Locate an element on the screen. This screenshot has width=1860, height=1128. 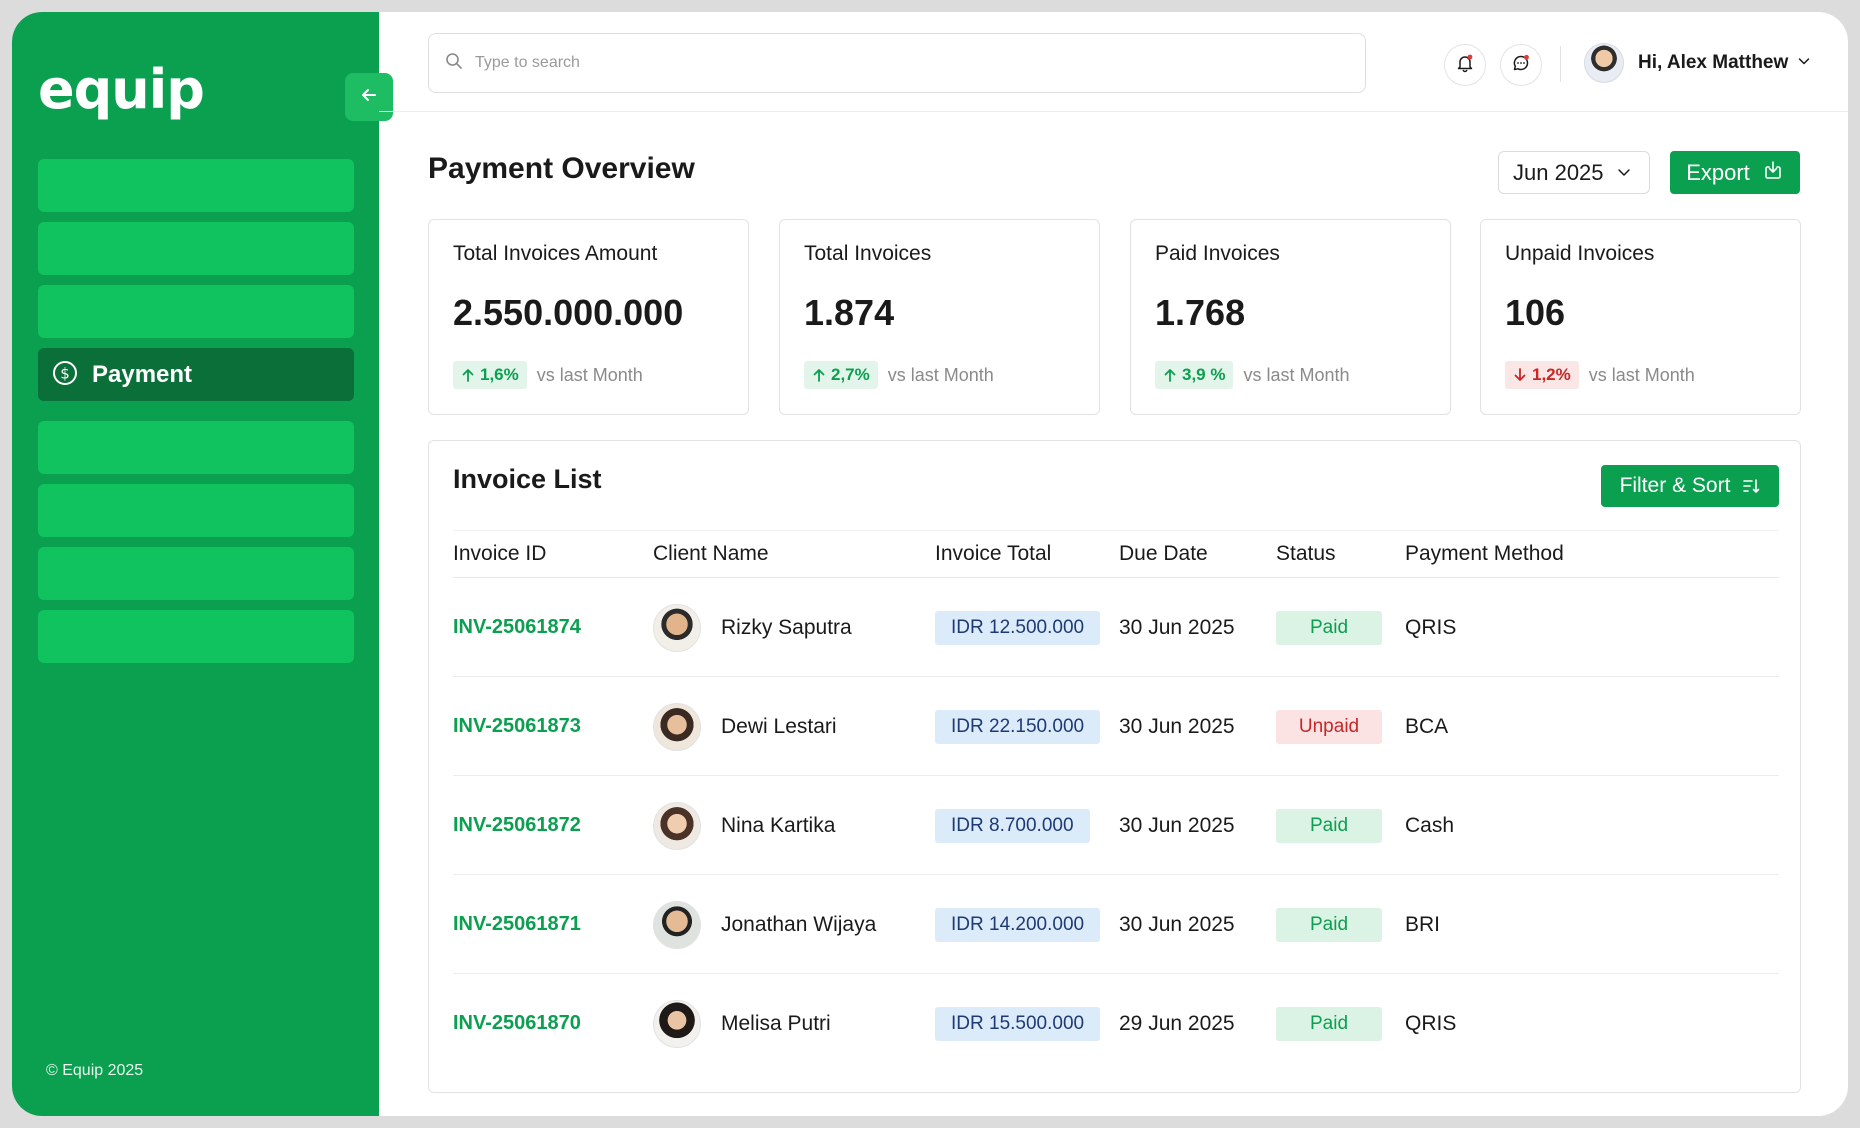
stat-card-paid-invoices: Paid Invoices 1.768 3,9 % vs last Month is located at coordinates (1290, 317).